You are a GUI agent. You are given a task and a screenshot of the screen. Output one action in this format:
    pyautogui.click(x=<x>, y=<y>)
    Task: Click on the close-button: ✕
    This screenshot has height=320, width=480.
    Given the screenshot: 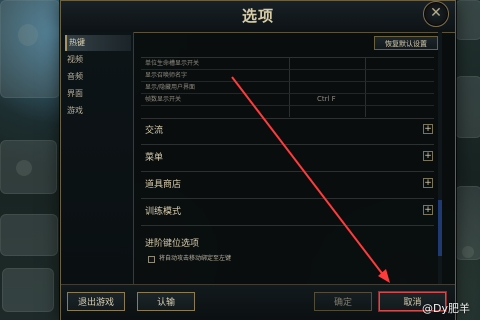 What is the action you would take?
    pyautogui.click(x=436, y=14)
    